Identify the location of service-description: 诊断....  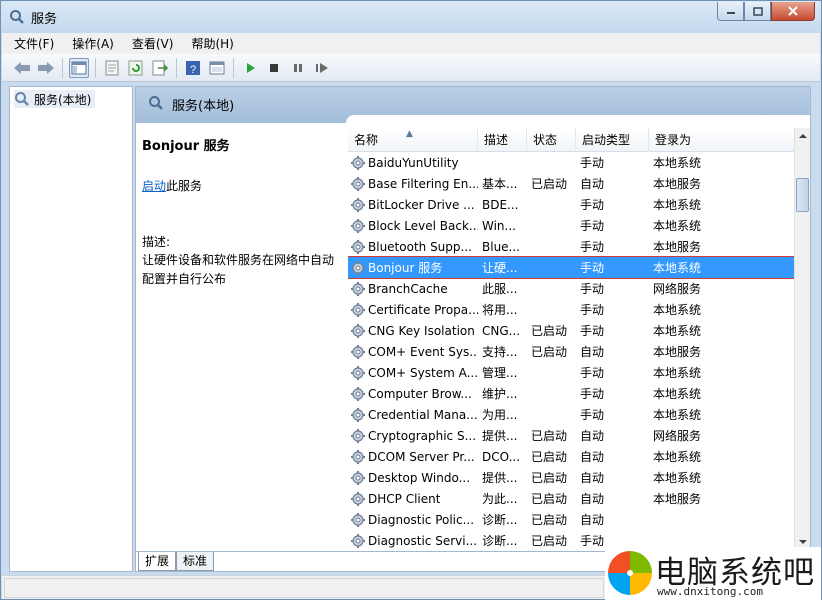
(500, 541).